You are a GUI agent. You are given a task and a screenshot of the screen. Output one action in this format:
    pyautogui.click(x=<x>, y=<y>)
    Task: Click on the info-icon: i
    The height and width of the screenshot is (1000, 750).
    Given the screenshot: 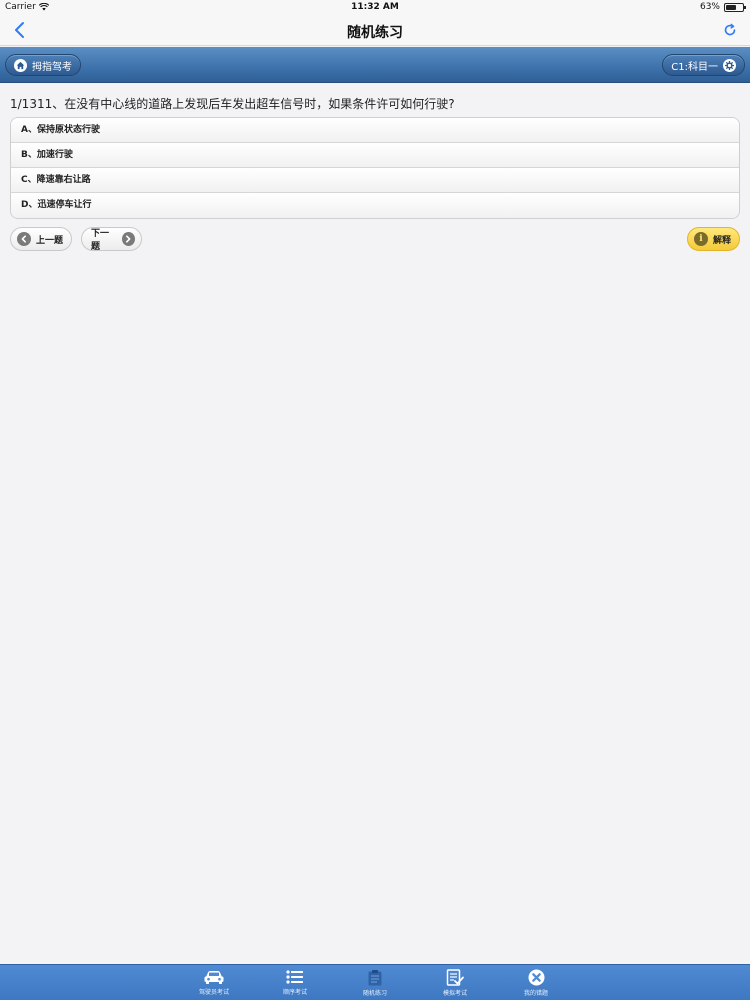 What is the action you would take?
    pyautogui.click(x=701, y=239)
    